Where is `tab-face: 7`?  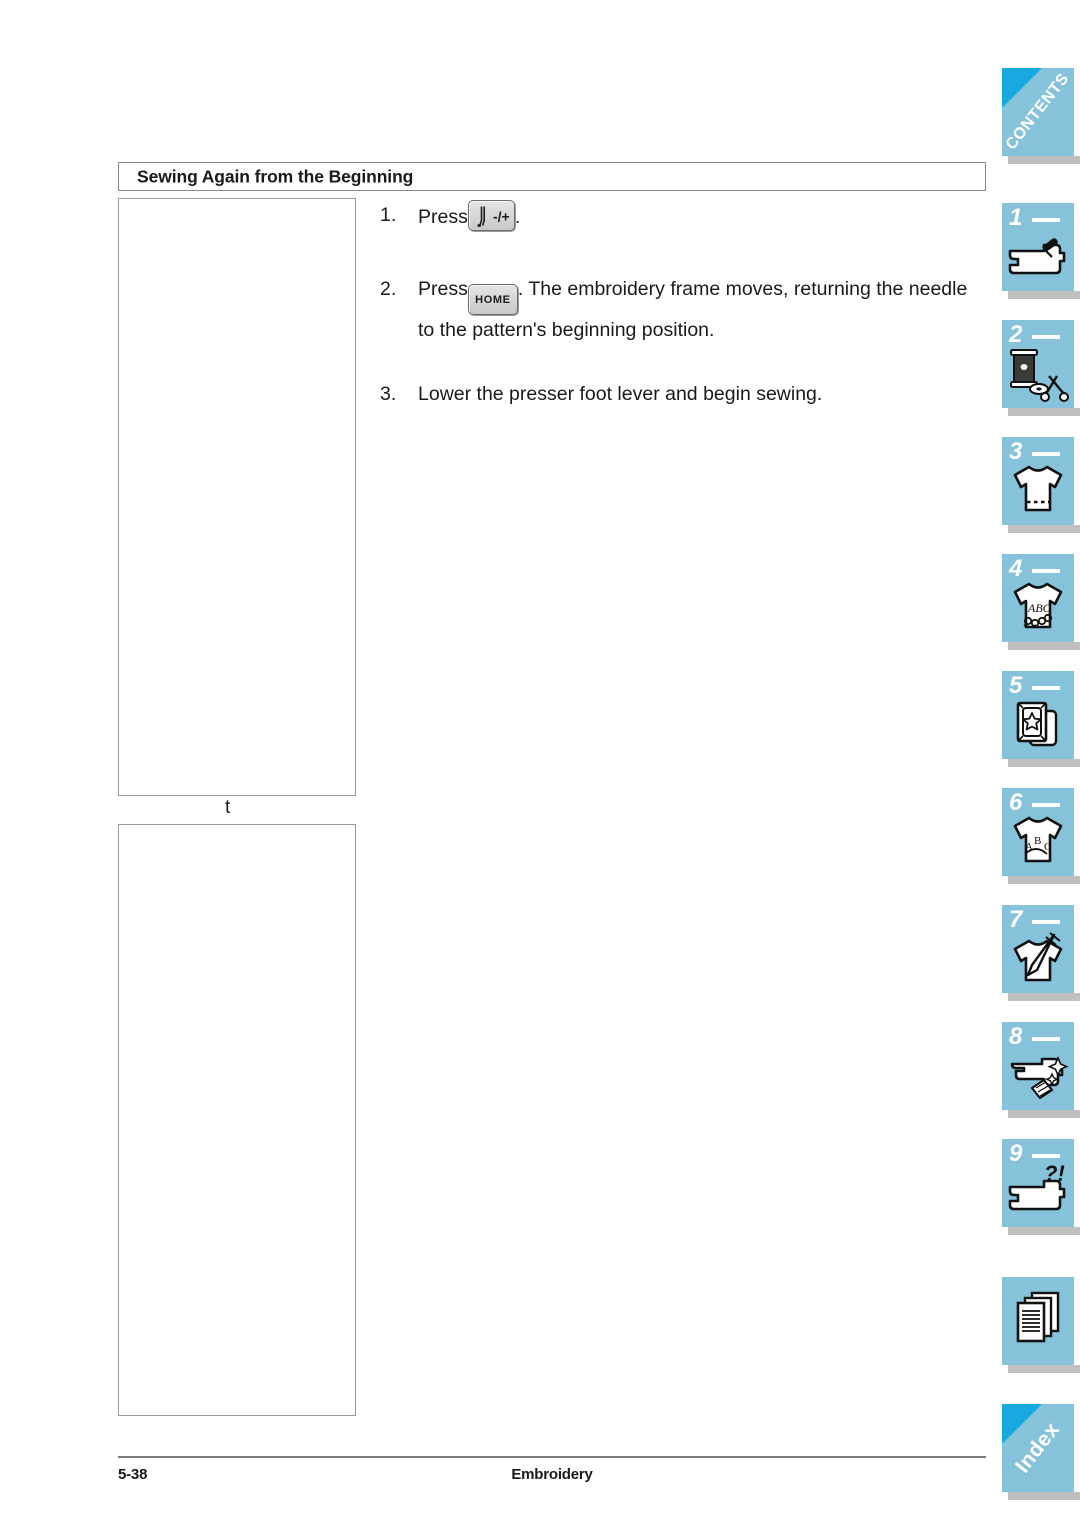
tab-face: 7 is located at coordinates (1038, 949).